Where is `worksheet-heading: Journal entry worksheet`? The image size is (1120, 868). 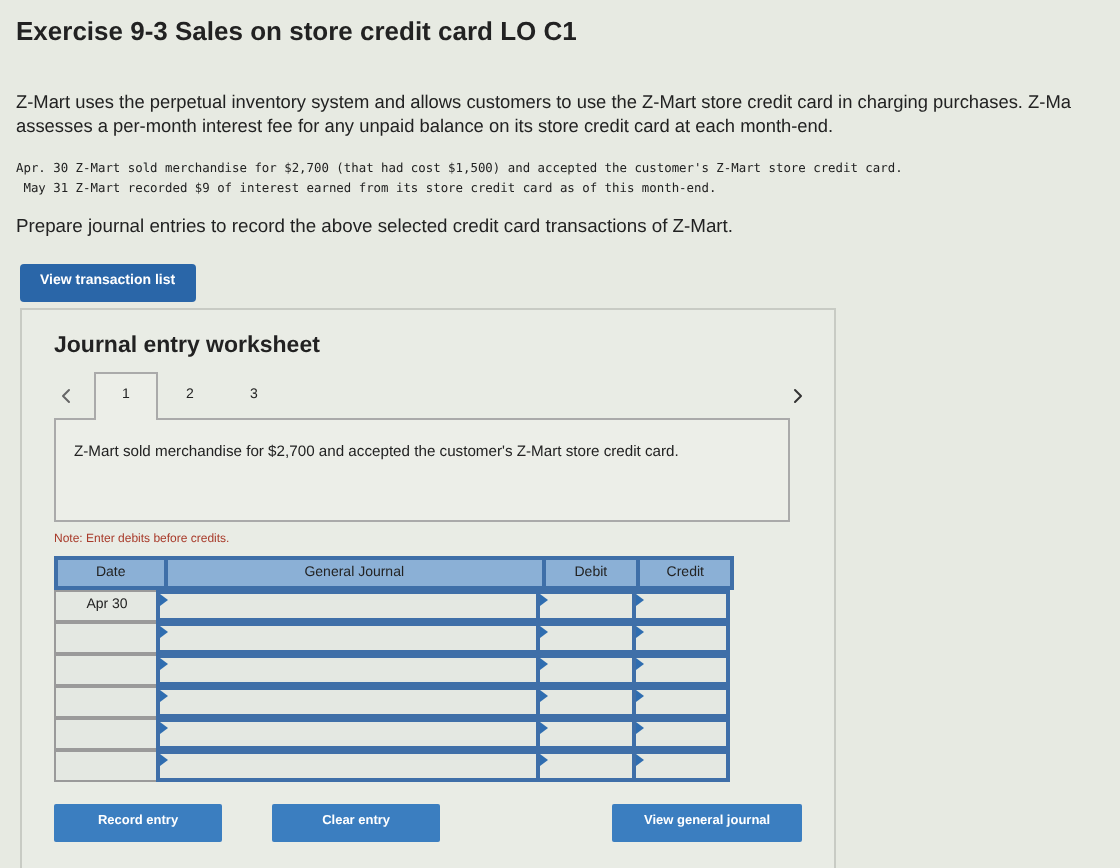 worksheet-heading: Journal entry worksheet is located at coordinates (188, 346).